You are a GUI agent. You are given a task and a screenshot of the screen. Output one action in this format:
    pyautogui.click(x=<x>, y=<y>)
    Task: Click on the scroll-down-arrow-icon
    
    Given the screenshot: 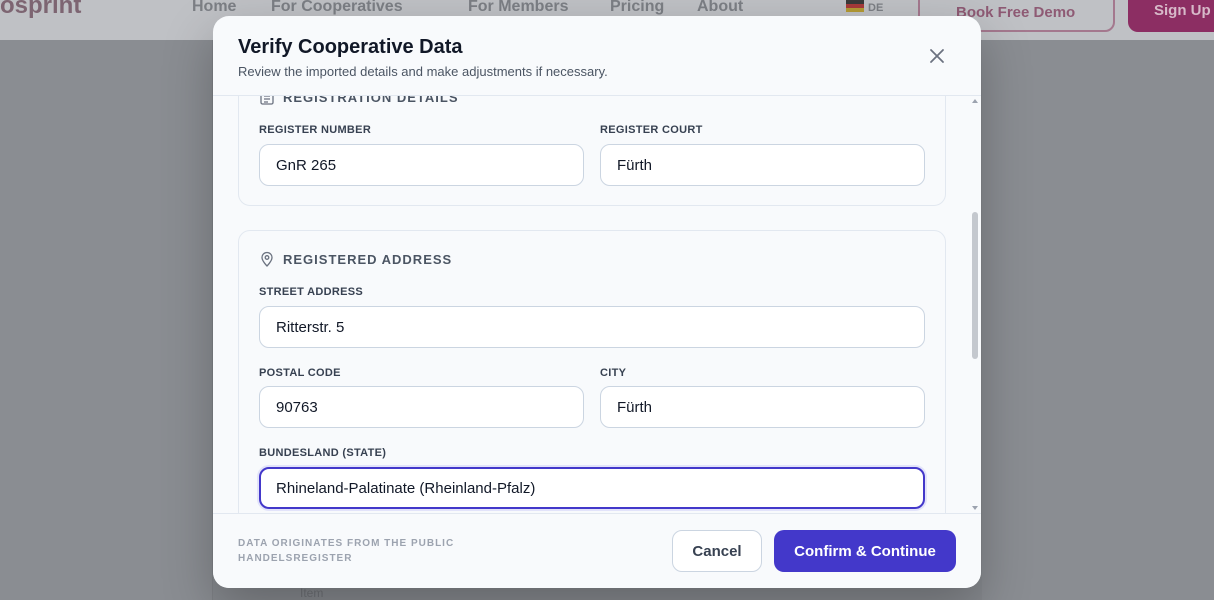 What is the action you would take?
    pyautogui.click(x=975, y=508)
    